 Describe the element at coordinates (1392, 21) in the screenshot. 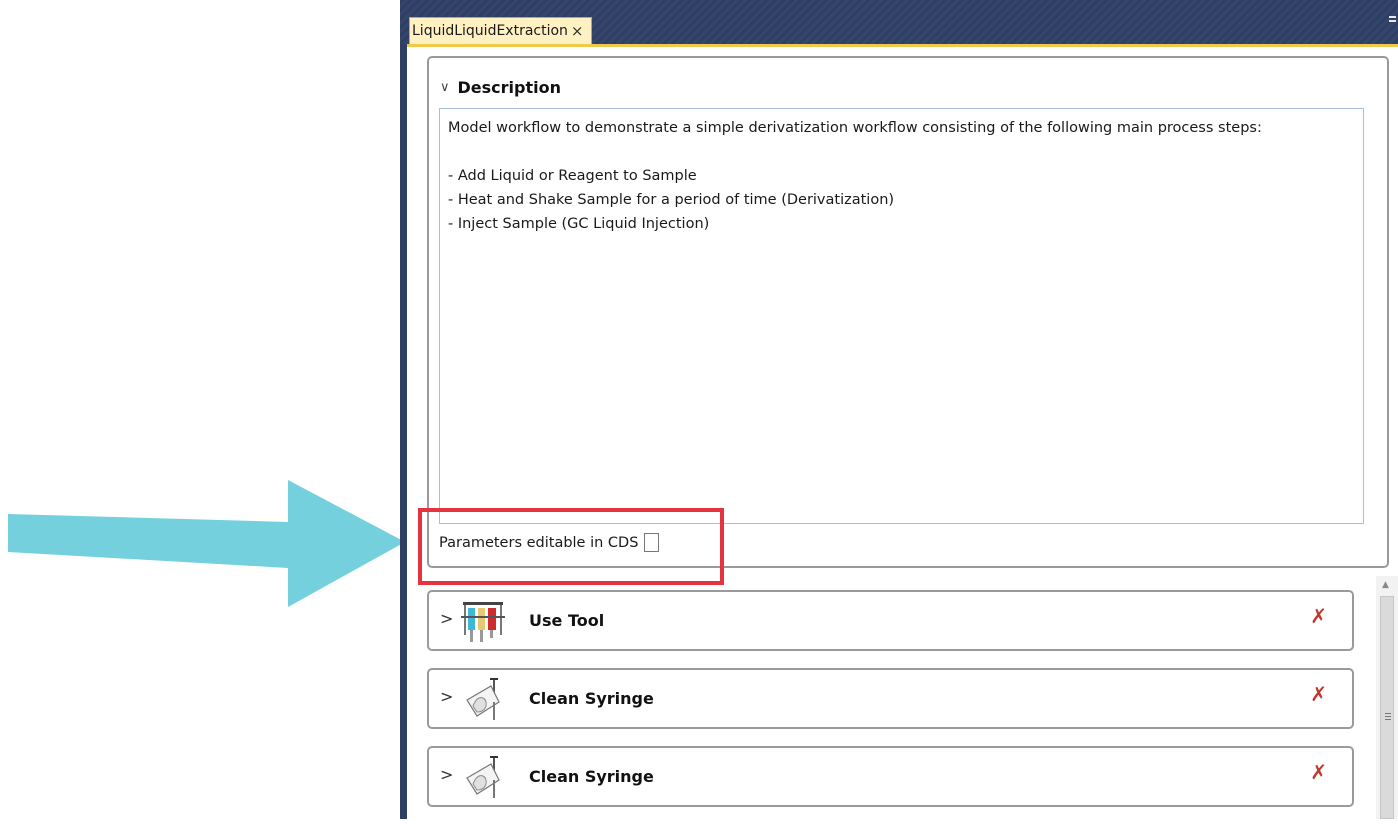

I see `tab-list-menu-icon` at that location.